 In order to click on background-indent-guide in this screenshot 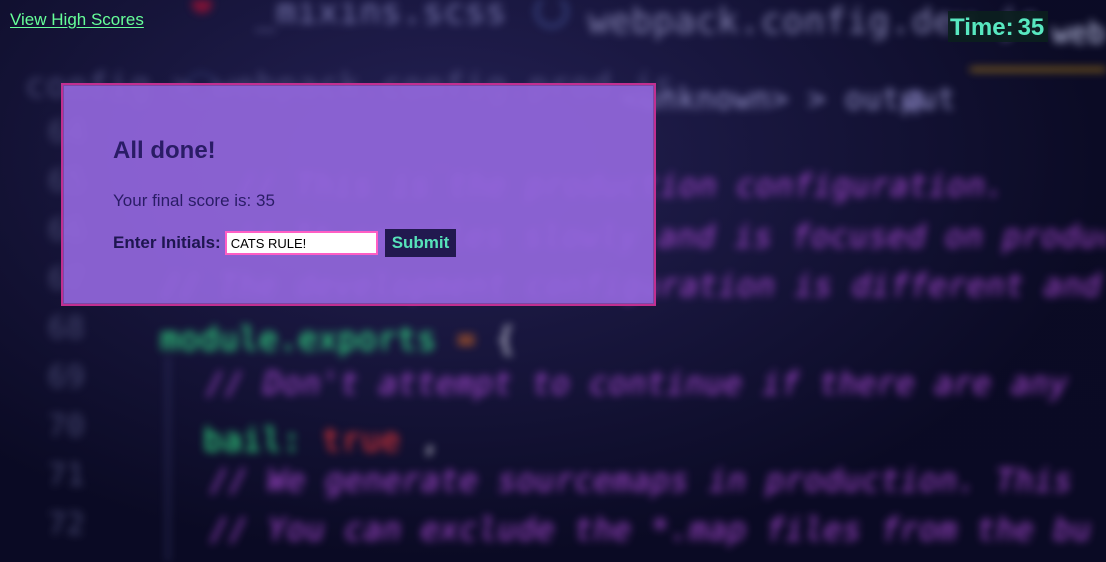, I will do `click(168, 459)`.